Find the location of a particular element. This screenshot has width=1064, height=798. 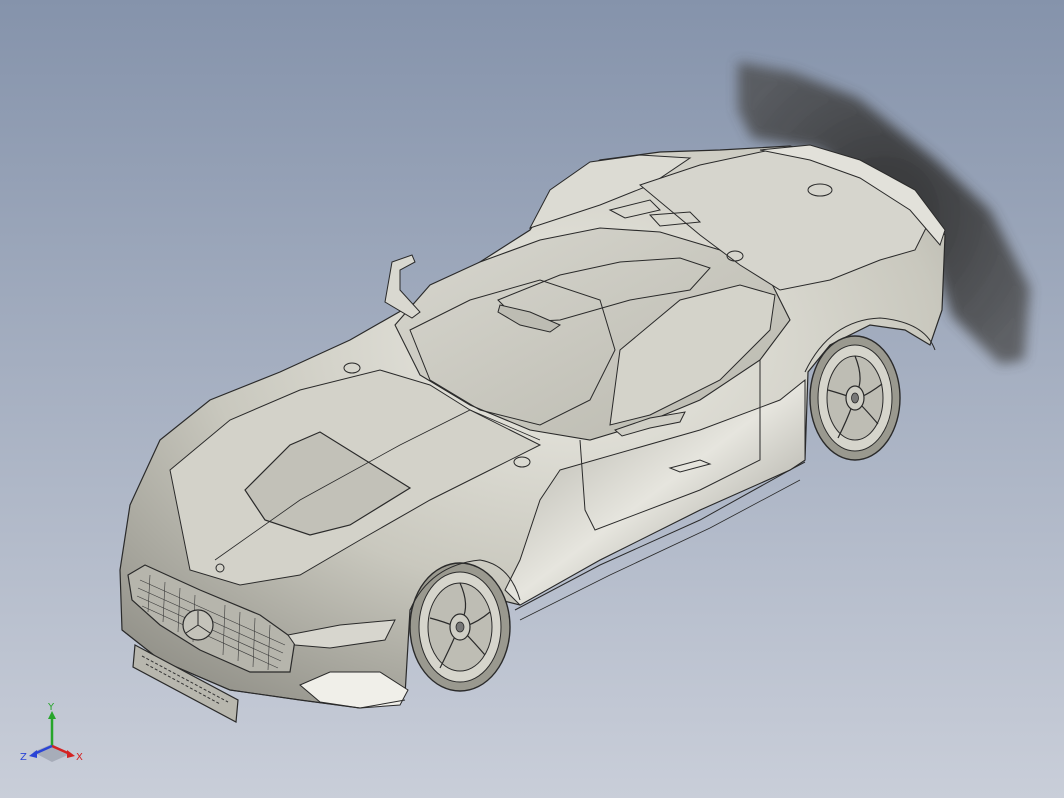

rear-wheel is located at coordinates (855, 398).